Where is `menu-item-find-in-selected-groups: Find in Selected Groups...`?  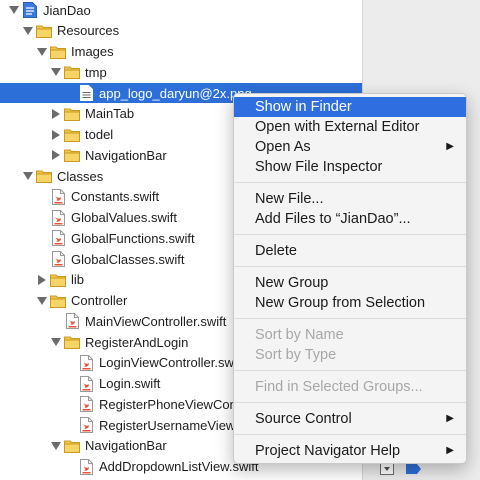 menu-item-find-in-selected-groups: Find in Selected Groups... is located at coordinates (350, 387).